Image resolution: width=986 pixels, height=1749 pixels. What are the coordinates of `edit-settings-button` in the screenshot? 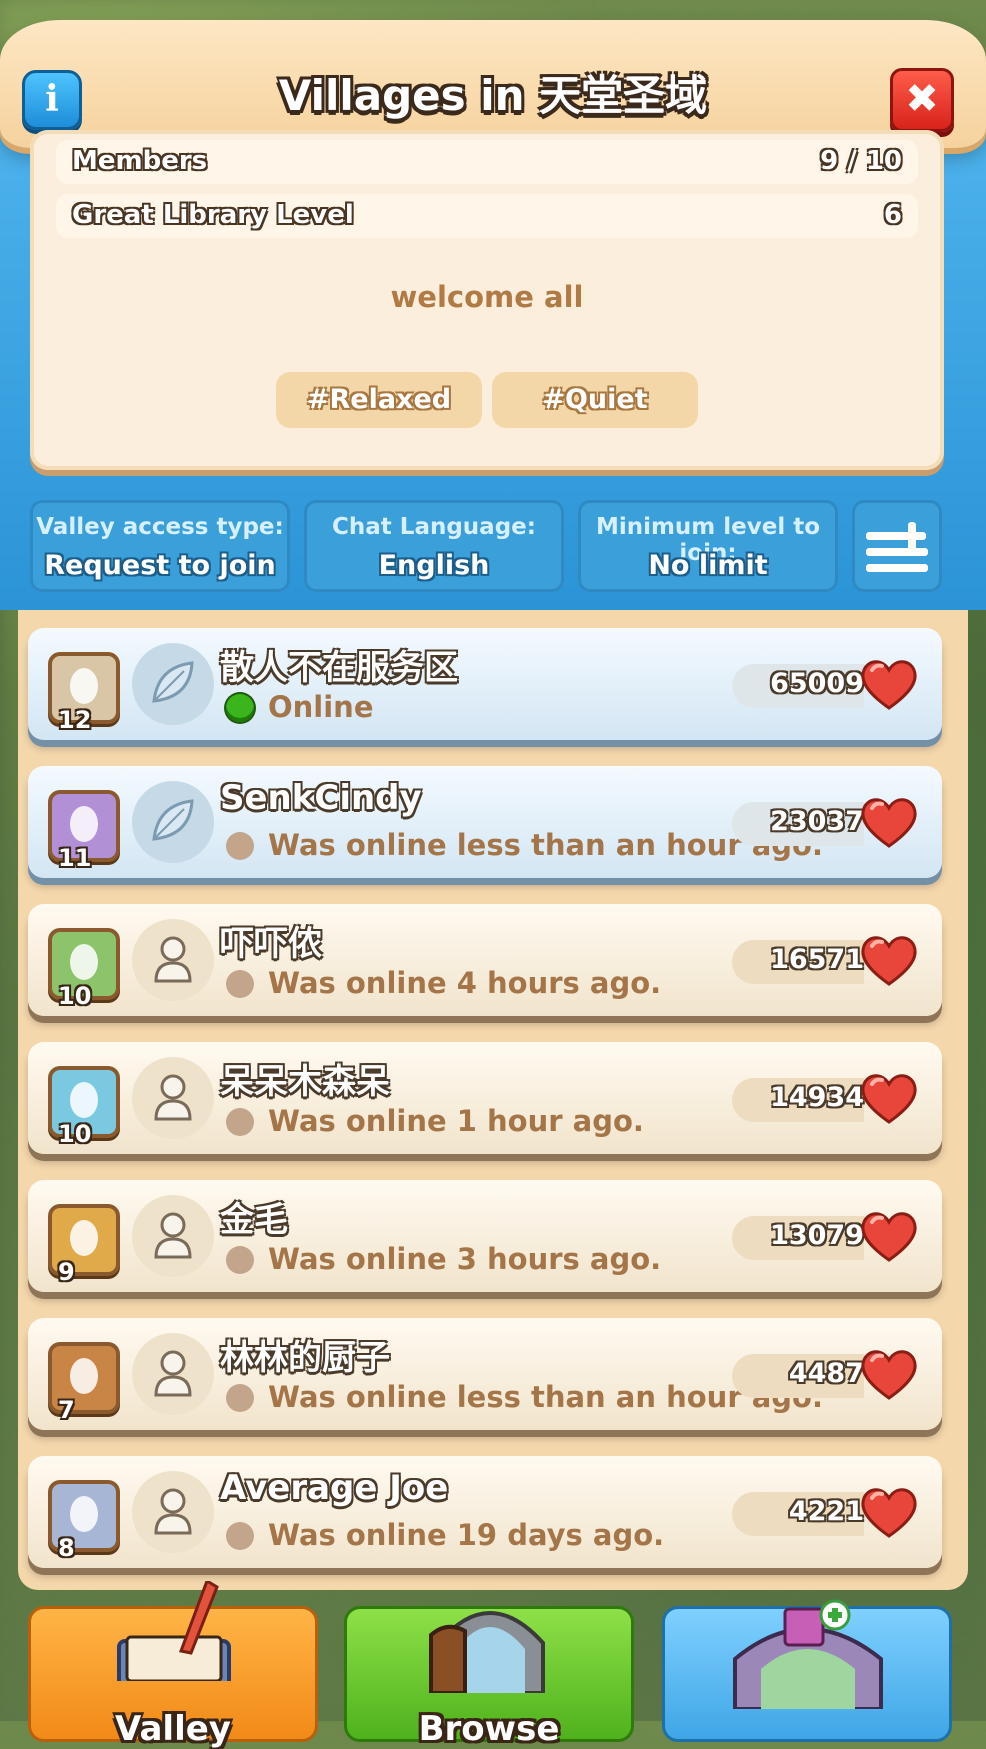 It's located at (897, 546).